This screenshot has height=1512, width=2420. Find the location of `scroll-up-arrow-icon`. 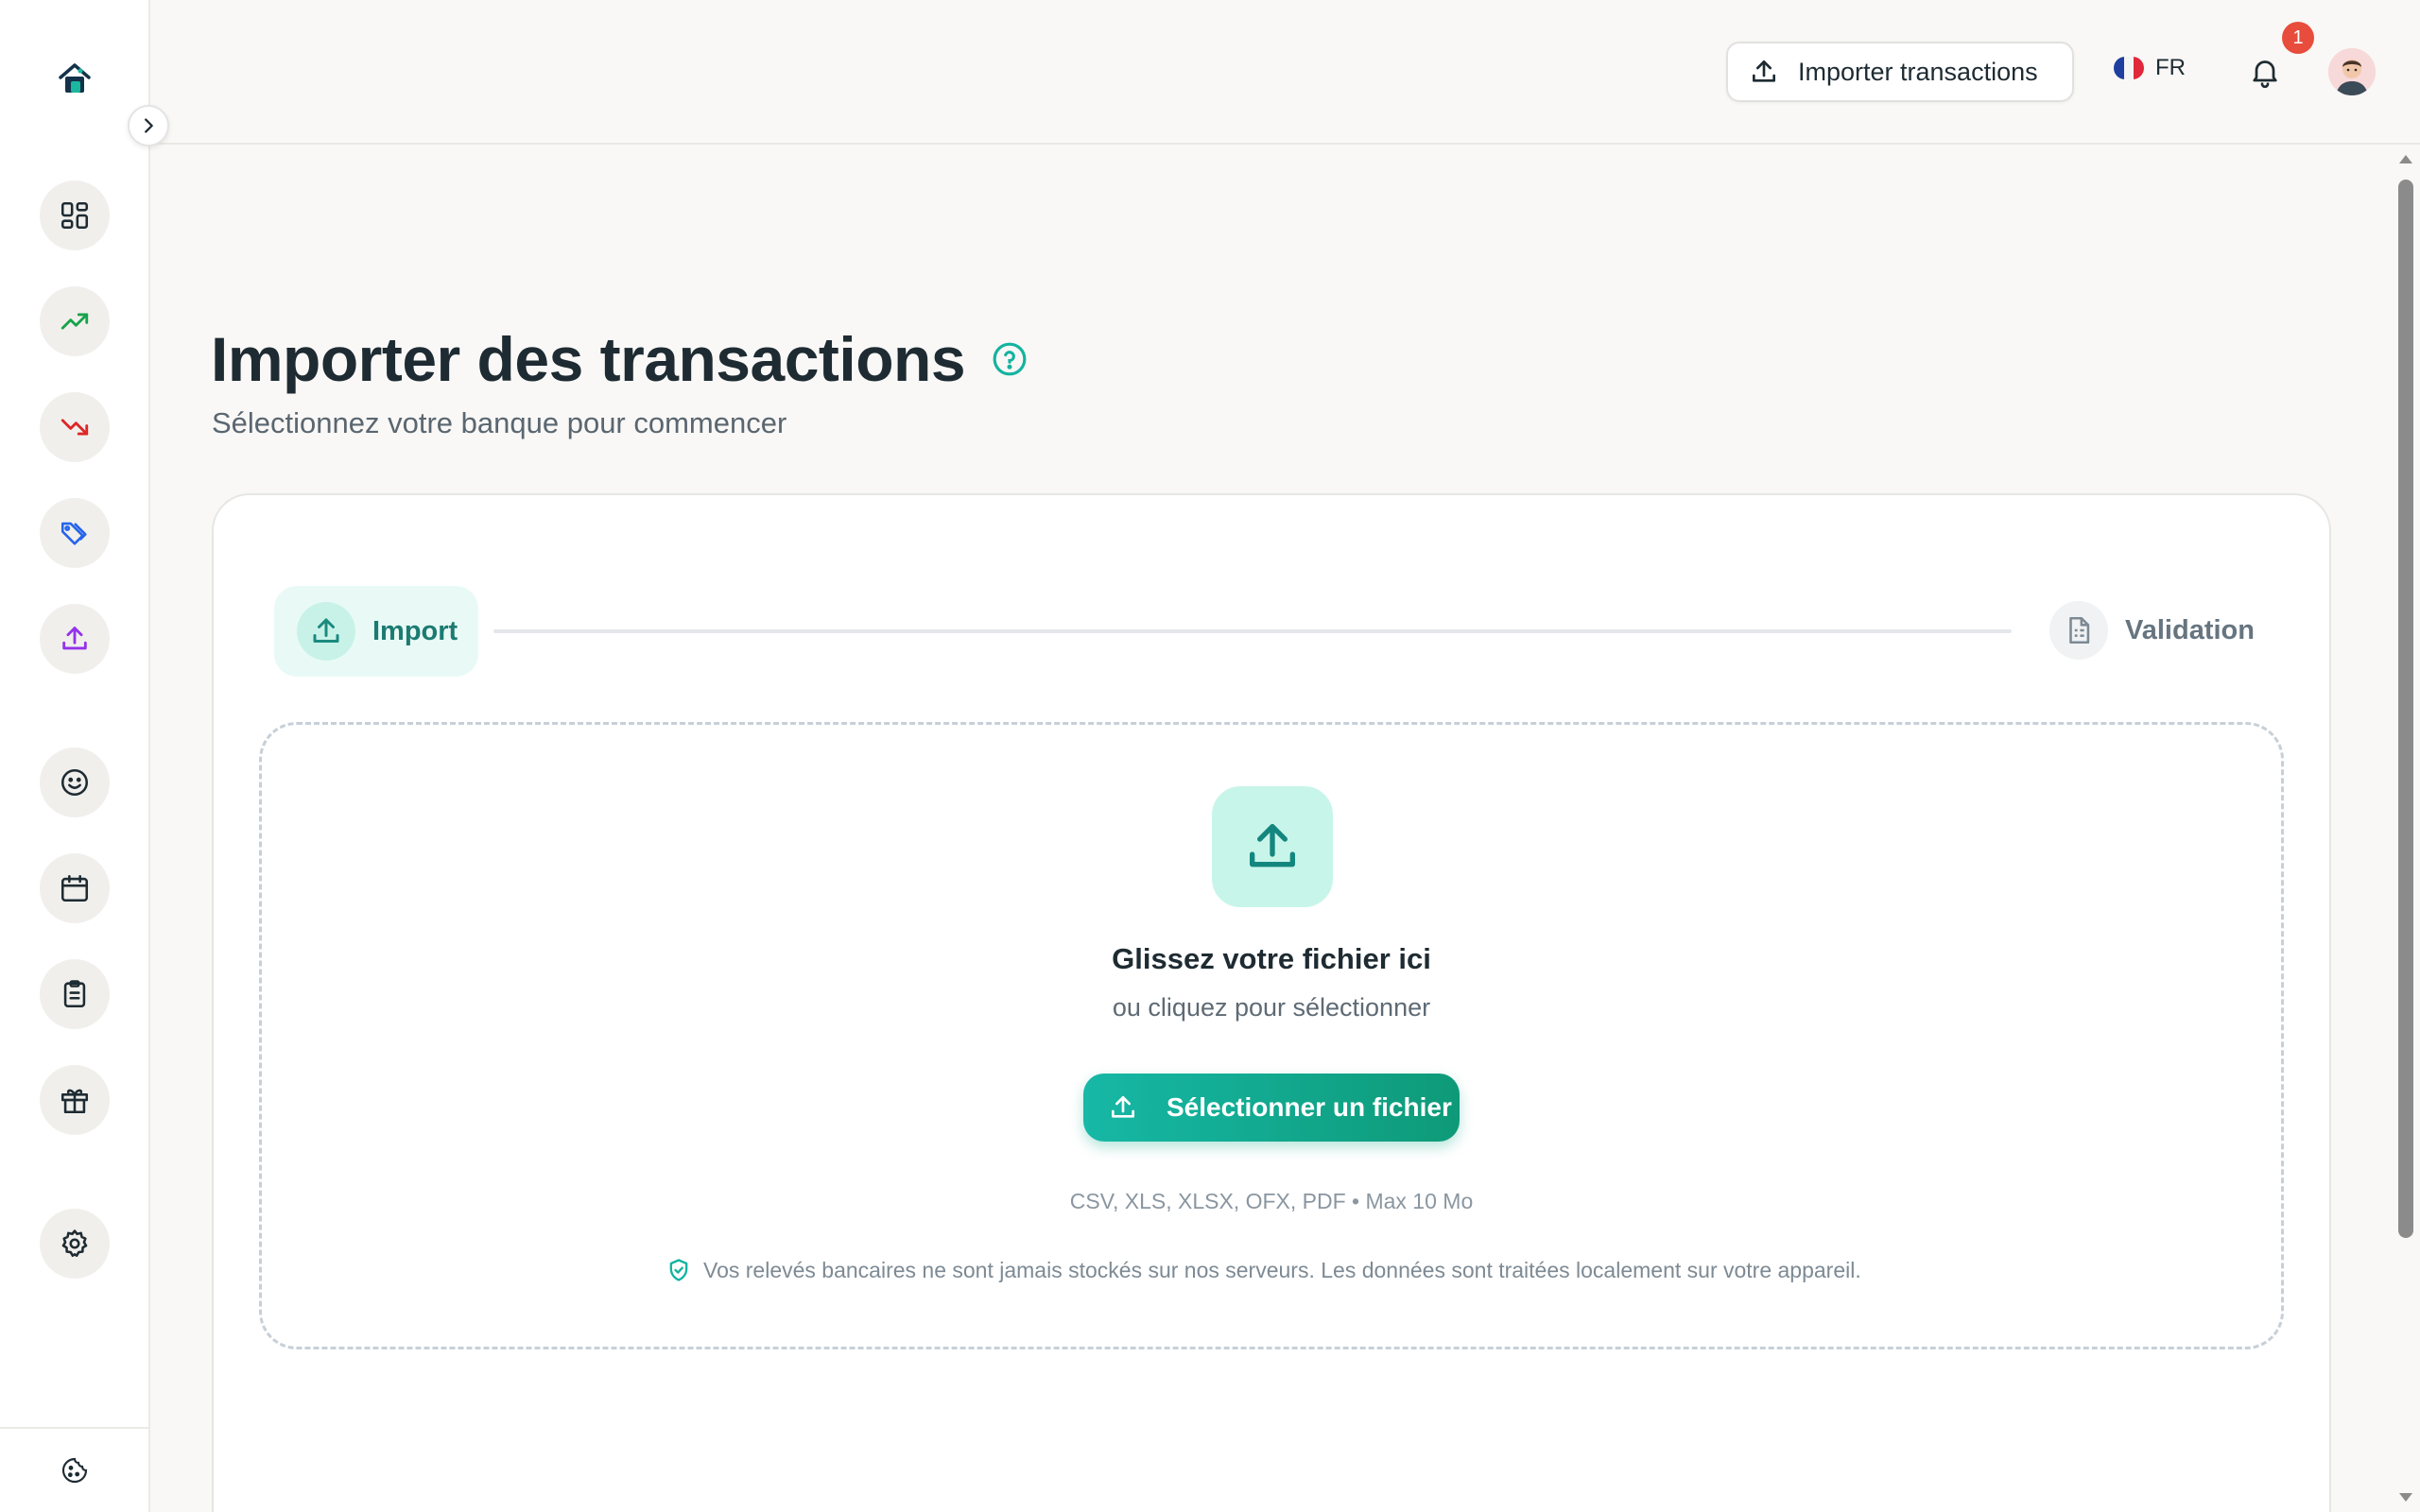

scroll-up-arrow-icon is located at coordinates (2406, 159).